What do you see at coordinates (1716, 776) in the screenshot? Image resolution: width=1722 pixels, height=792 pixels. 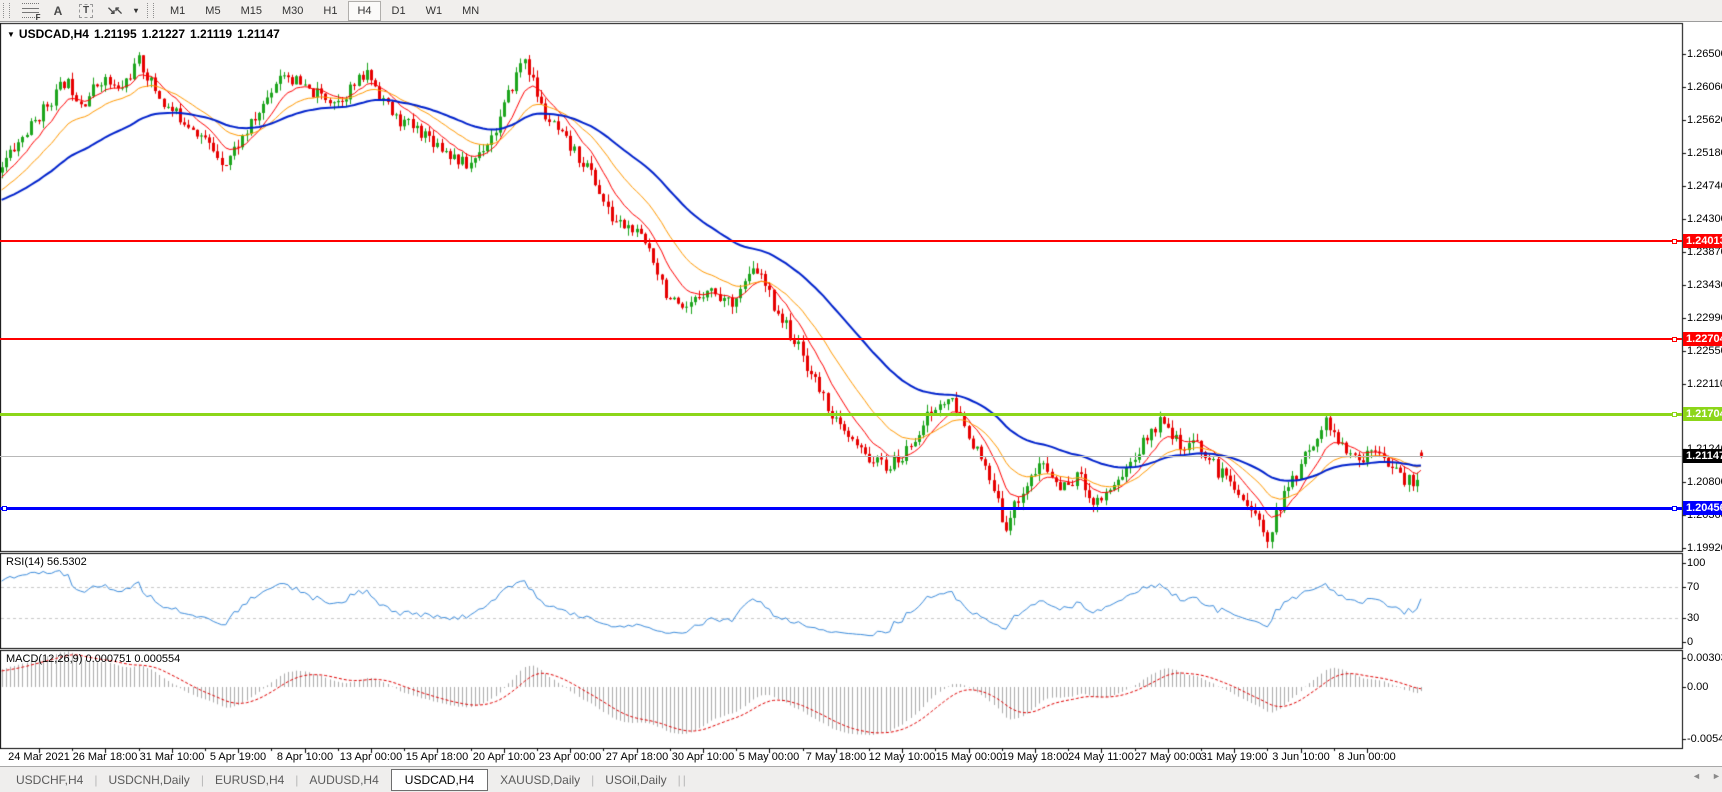 I see `tab-scroll-right-button: ►` at bounding box center [1716, 776].